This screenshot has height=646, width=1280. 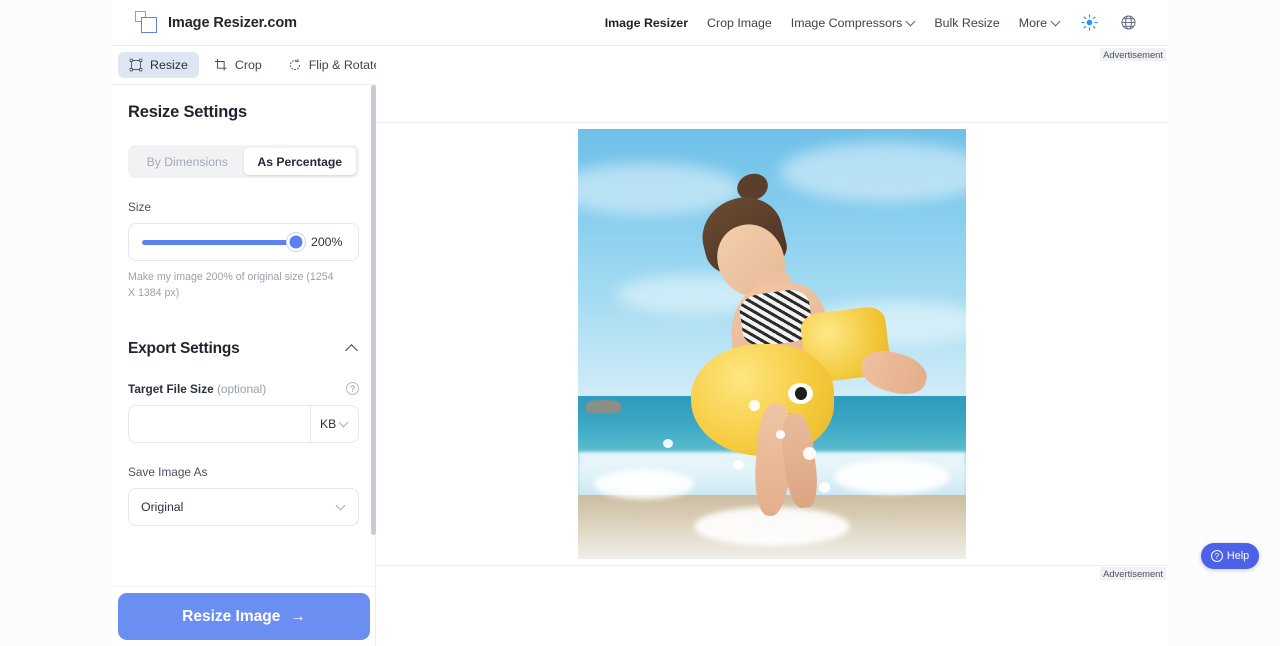 What do you see at coordinates (184, 348) in the screenshot?
I see `export-settings-title: Export Settings` at bounding box center [184, 348].